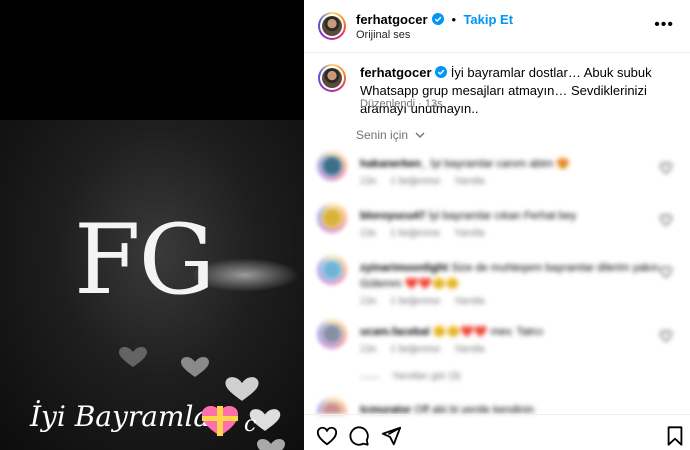  Describe the element at coordinates (404, 268) in the screenshot. I see `commenter-username: zyinarimoonlight` at that location.